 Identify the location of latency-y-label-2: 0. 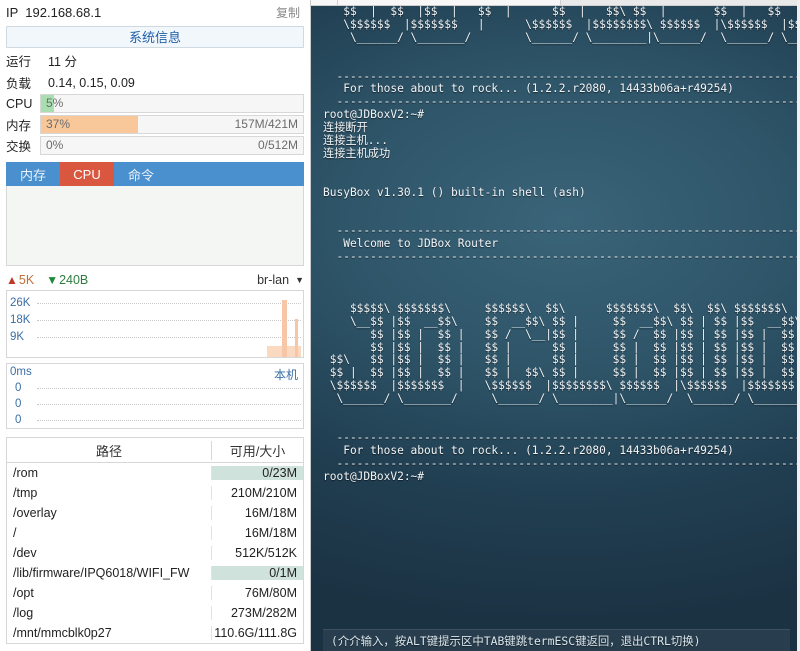
(18, 420).